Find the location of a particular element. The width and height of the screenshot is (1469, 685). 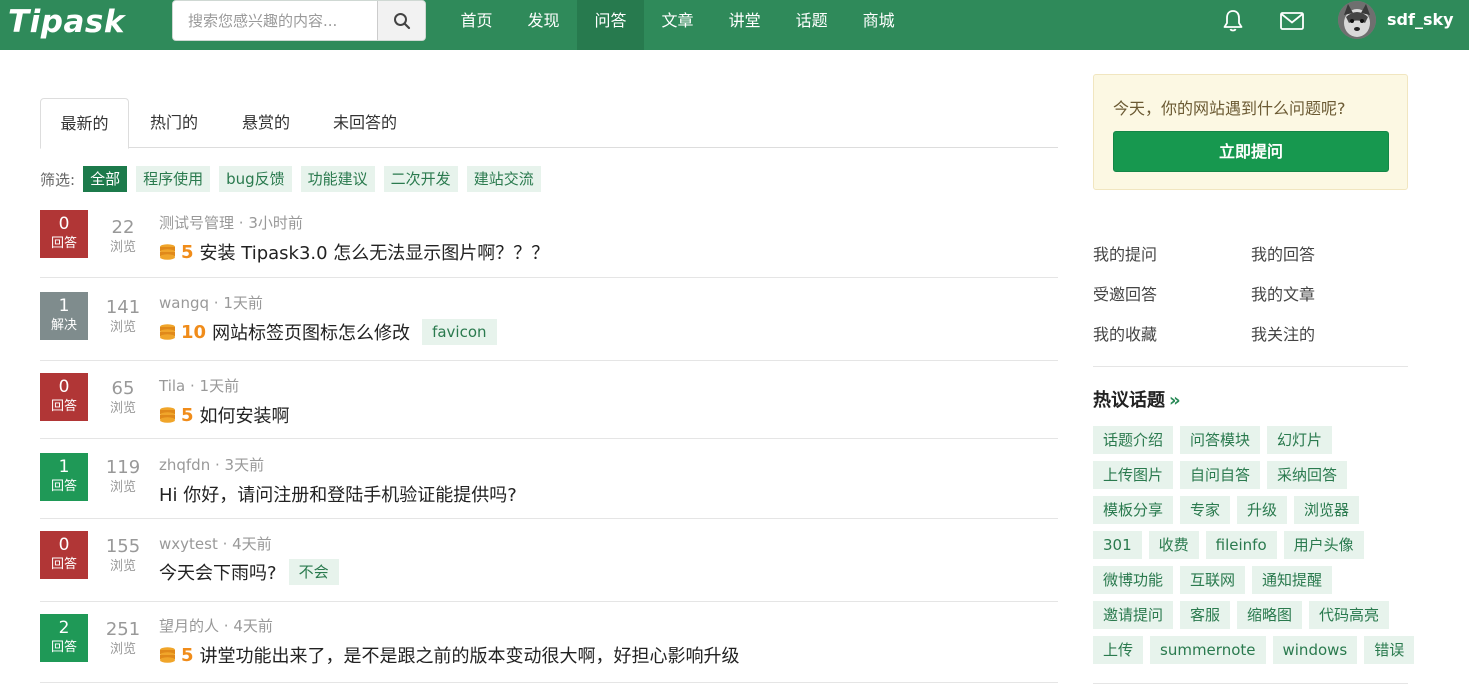

hot-topics-more-link: » is located at coordinates (1175, 400).